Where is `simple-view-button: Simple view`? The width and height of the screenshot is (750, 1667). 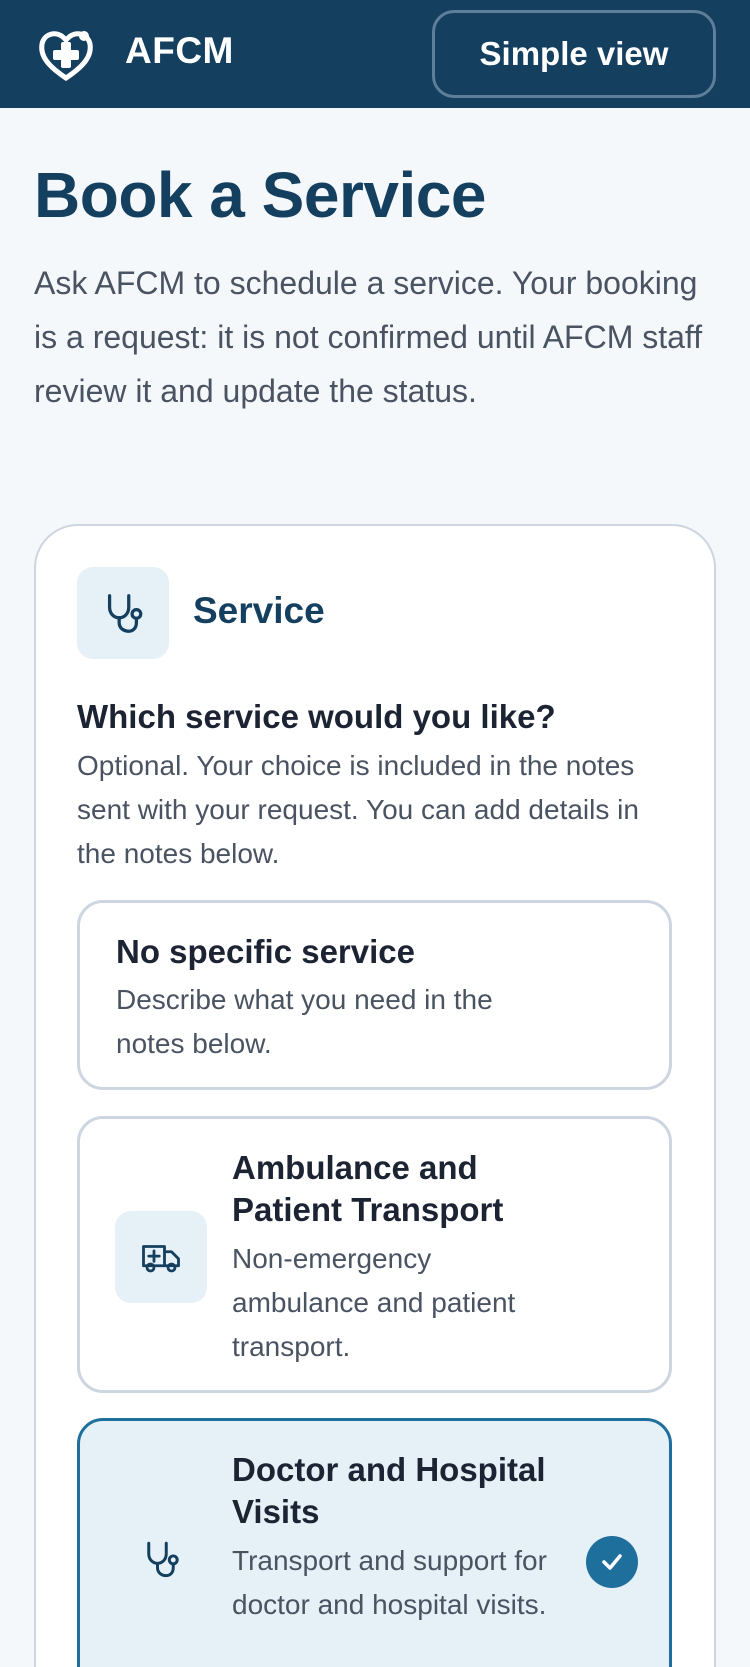
simple-view-button: Simple view is located at coordinates (574, 54).